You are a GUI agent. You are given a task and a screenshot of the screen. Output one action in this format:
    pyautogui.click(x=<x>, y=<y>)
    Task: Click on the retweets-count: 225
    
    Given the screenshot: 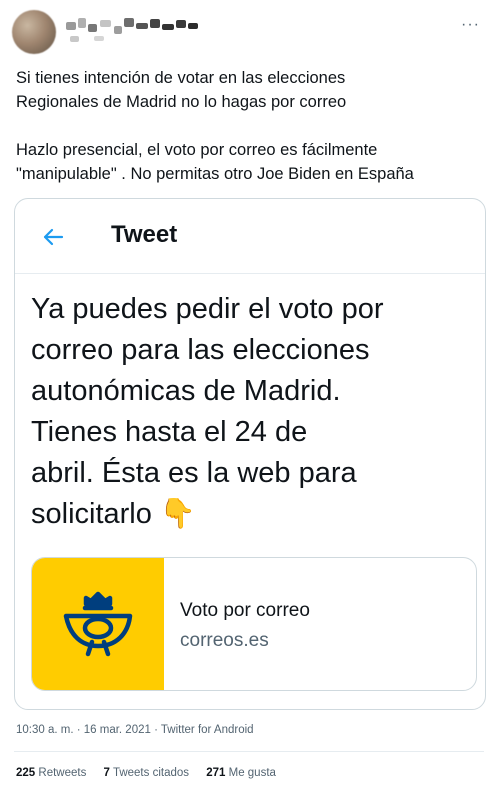 What is the action you would take?
    pyautogui.click(x=26, y=773)
    